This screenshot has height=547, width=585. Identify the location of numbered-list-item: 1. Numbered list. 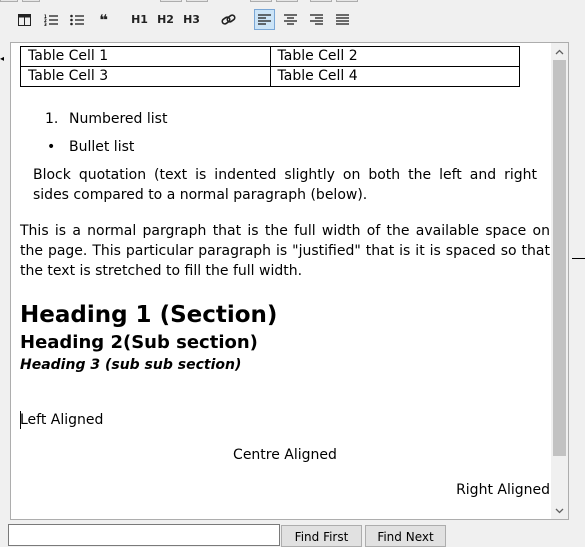
(106, 119).